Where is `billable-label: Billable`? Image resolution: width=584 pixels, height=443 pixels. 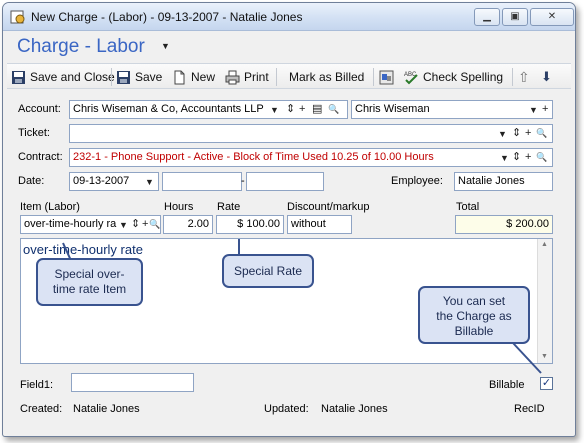
billable-label: Billable is located at coordinates (507, 385).